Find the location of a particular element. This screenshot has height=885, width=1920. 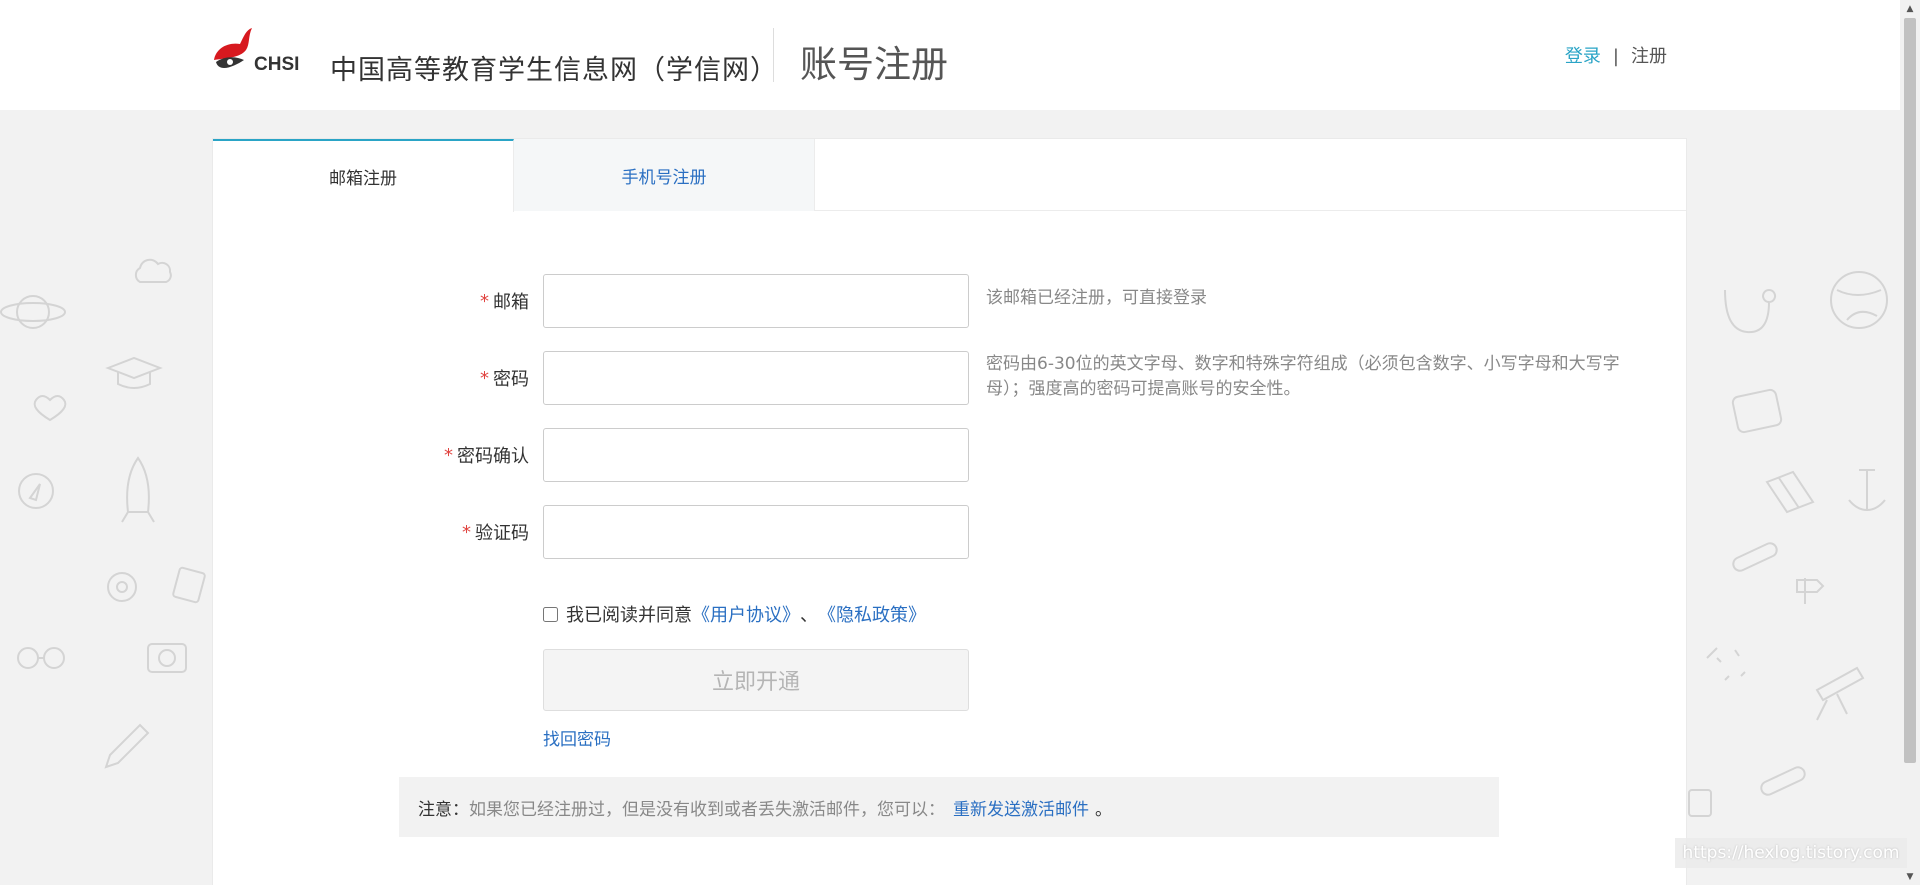

scroll-down-arrow-icon: ▼ is located at coordinates (1910, 876).